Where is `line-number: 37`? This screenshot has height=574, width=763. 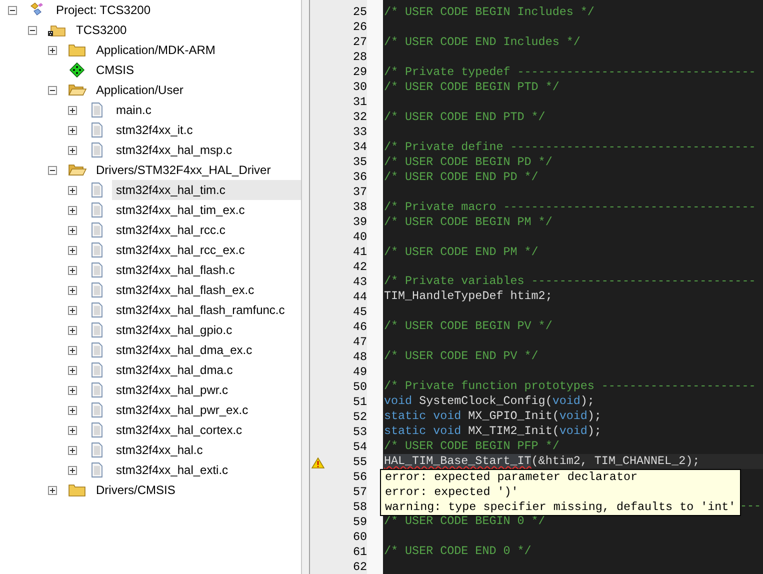
line-number: 37 is located at coordinates (359, 192).